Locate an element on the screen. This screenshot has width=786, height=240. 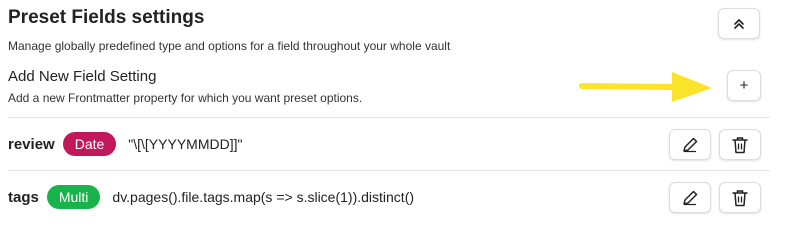
edit-field-button-tags is located at coordinates (690, 197).